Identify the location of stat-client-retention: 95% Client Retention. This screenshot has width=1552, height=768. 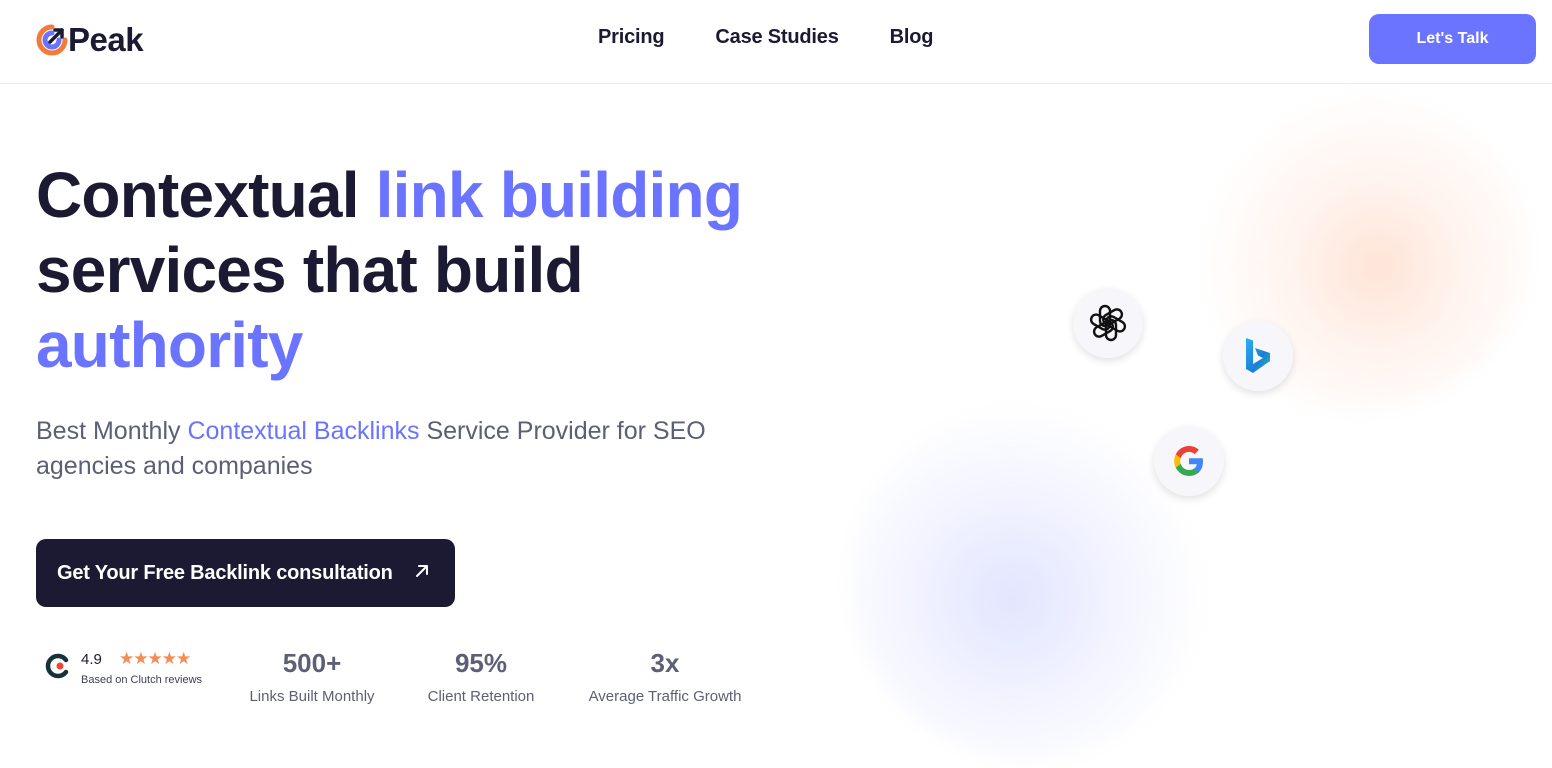
(481, 676).